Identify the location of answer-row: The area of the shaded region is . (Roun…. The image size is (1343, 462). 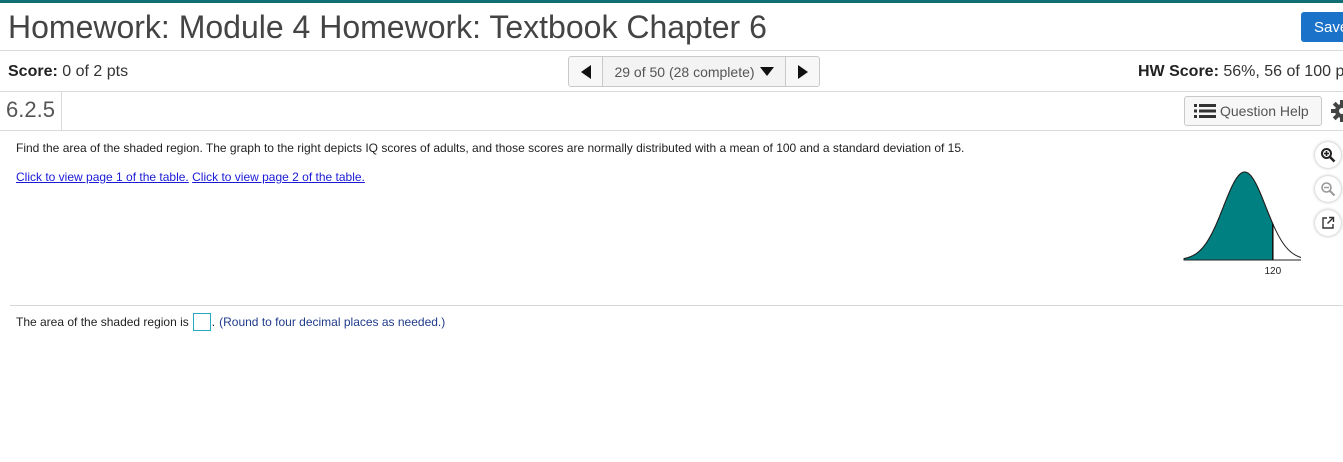
(230, 322).